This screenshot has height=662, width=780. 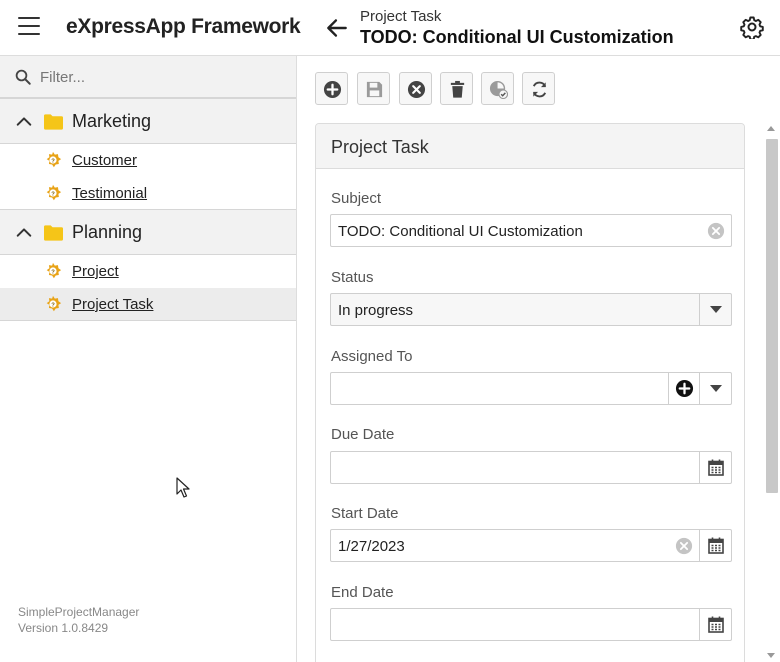 I want to click on end-date-field, so click(x=531, y=624).